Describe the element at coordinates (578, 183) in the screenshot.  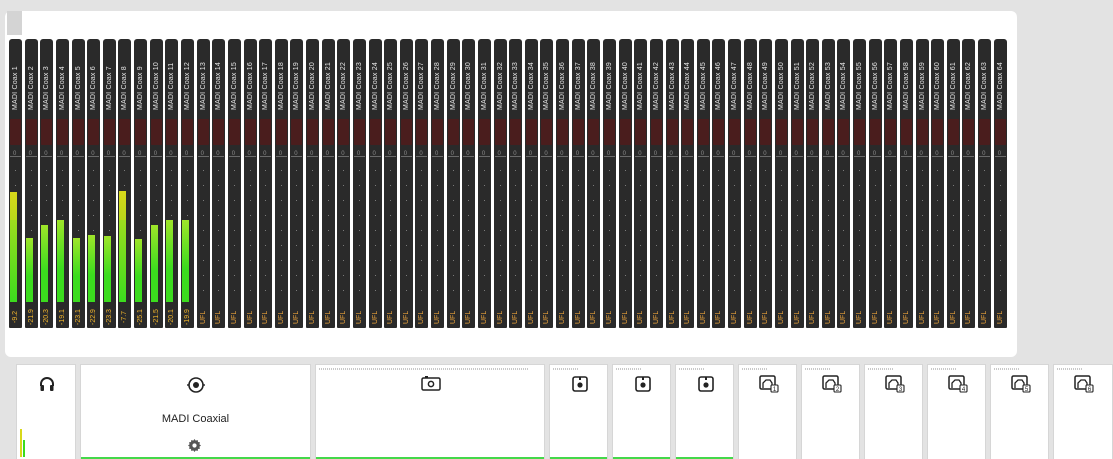
I see `channel-strip: MADI Coax 37 0 UFL` at that location.